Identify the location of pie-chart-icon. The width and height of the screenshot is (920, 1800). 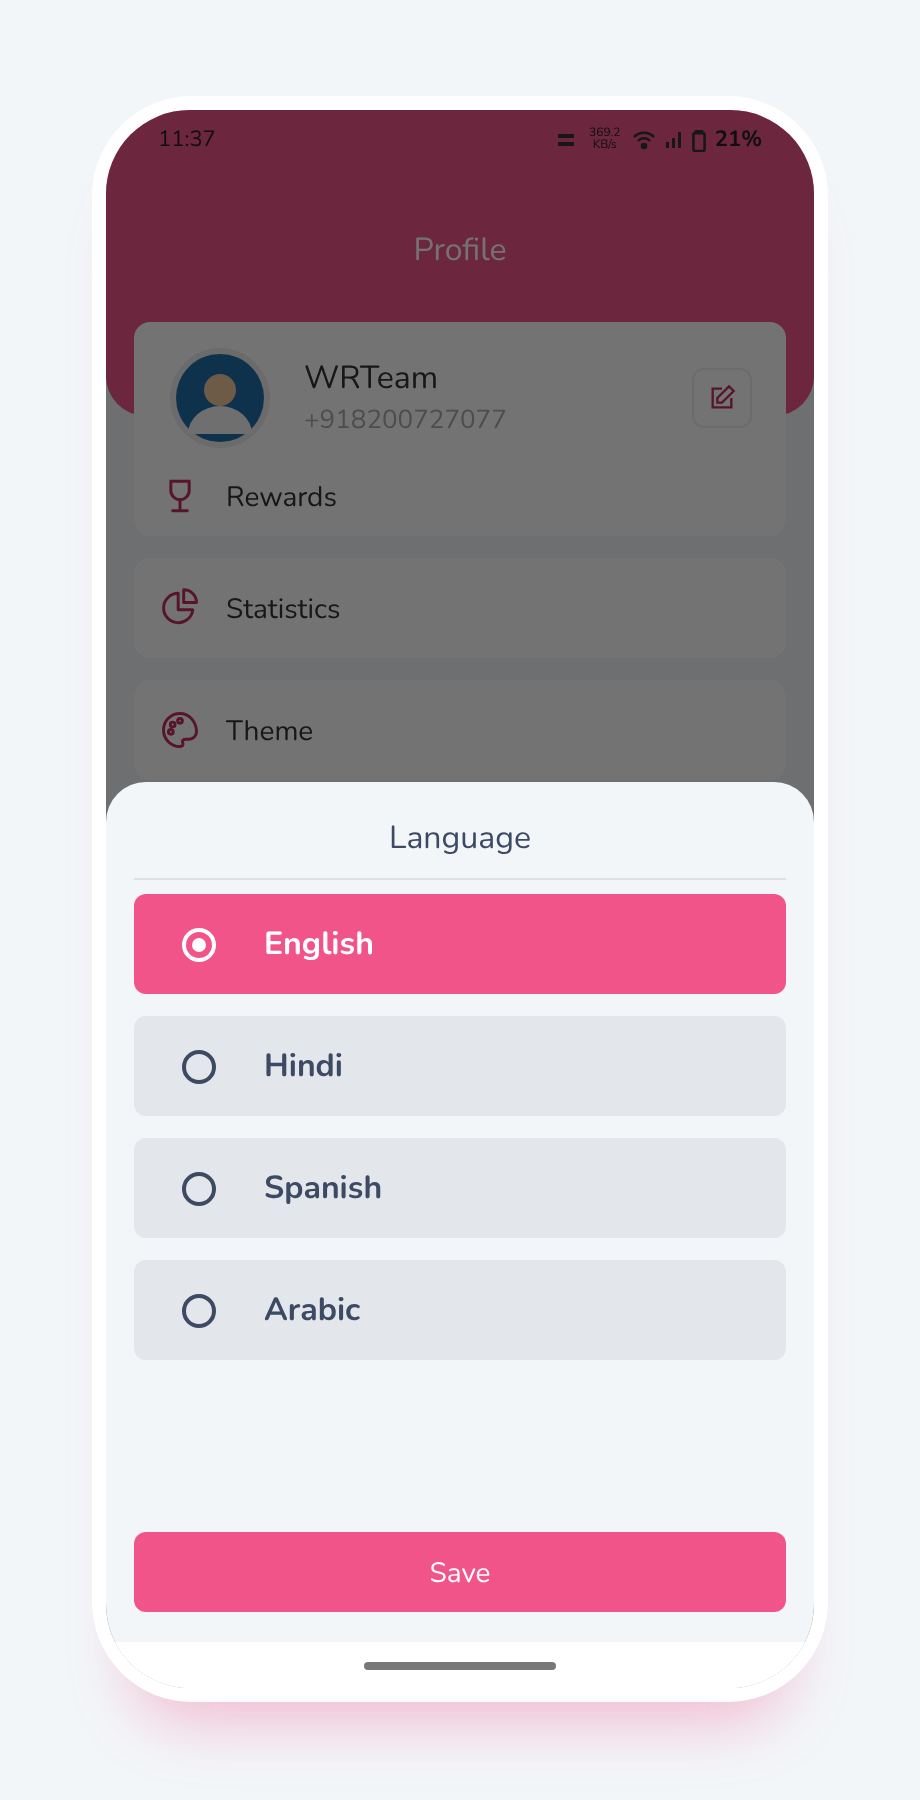
(180, 608).